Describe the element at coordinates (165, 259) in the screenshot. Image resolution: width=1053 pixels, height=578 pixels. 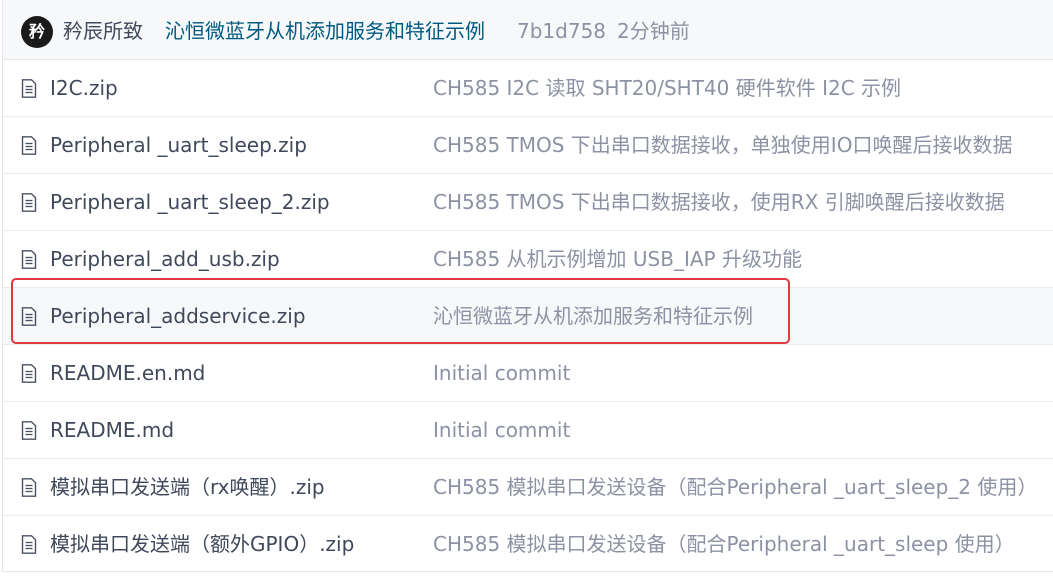
I see `file-name-link: Peripheral_add_usb.zip` at that location.